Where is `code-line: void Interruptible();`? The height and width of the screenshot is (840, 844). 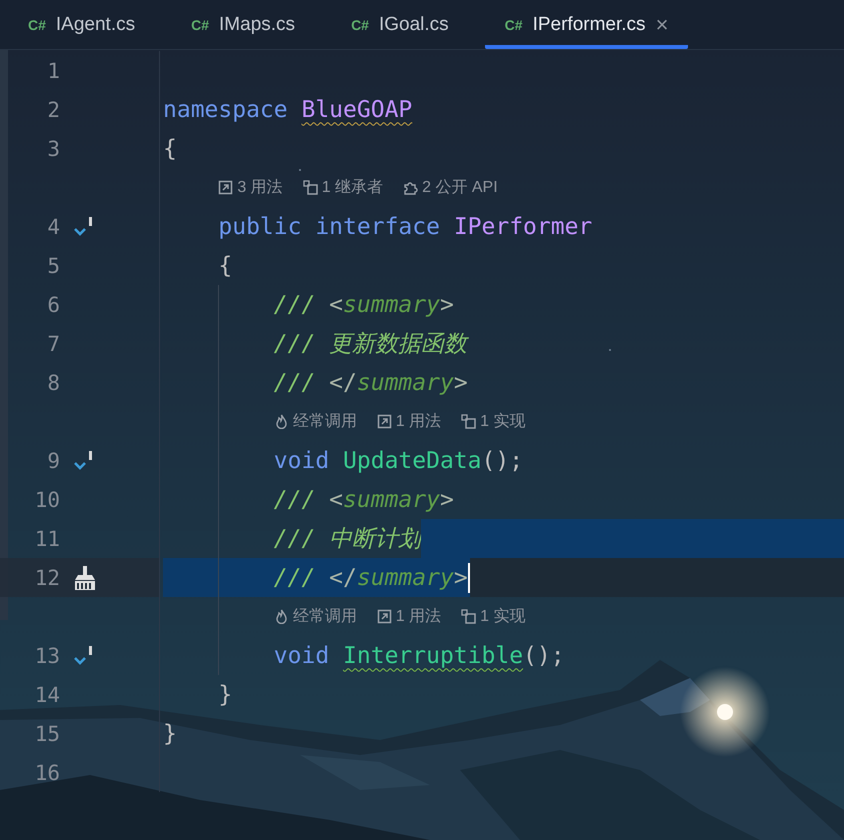
code-line: void Interruptible(); is located at coordinates (419, 655).